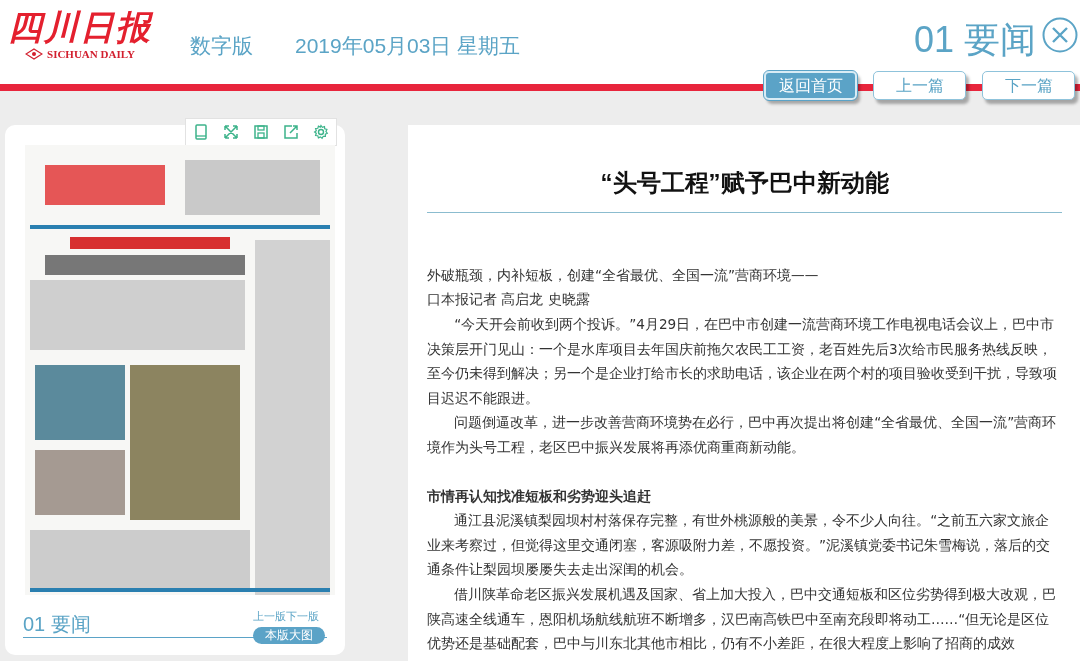 Image resolution: width=1080 pixels, height=661 pixels. What do you see at coordinates (302, 616) in the screenshot?
I see `next-page-link: 下一版` at bounding box center [302, 616].